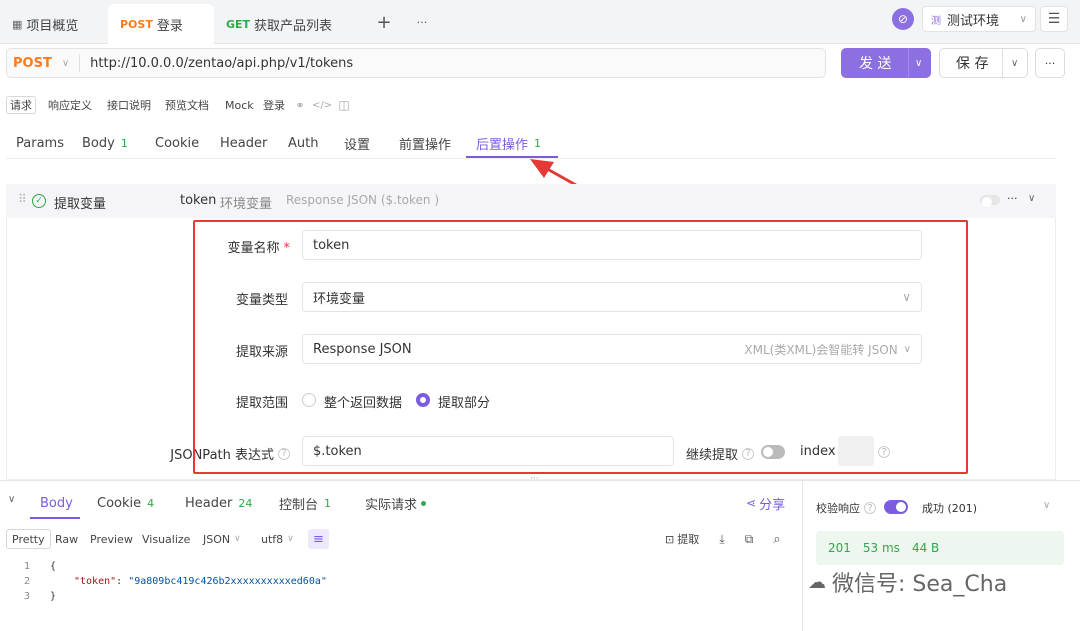  Describe the element at coordinates (300, 105) in the screenshot. I see `link-icon: ⚭` at that location.